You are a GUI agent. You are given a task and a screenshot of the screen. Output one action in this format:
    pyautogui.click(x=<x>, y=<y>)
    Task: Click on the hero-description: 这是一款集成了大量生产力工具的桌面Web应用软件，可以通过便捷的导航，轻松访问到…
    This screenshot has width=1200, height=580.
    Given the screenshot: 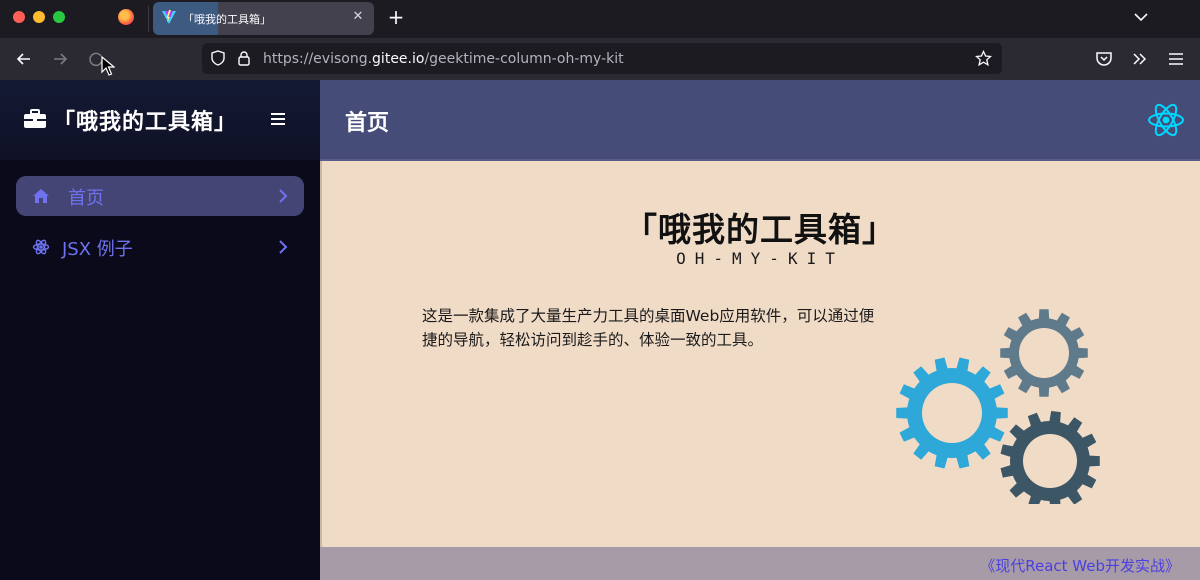 What is the action you would take?
    pyautogui.click(x=648, y=328)
    